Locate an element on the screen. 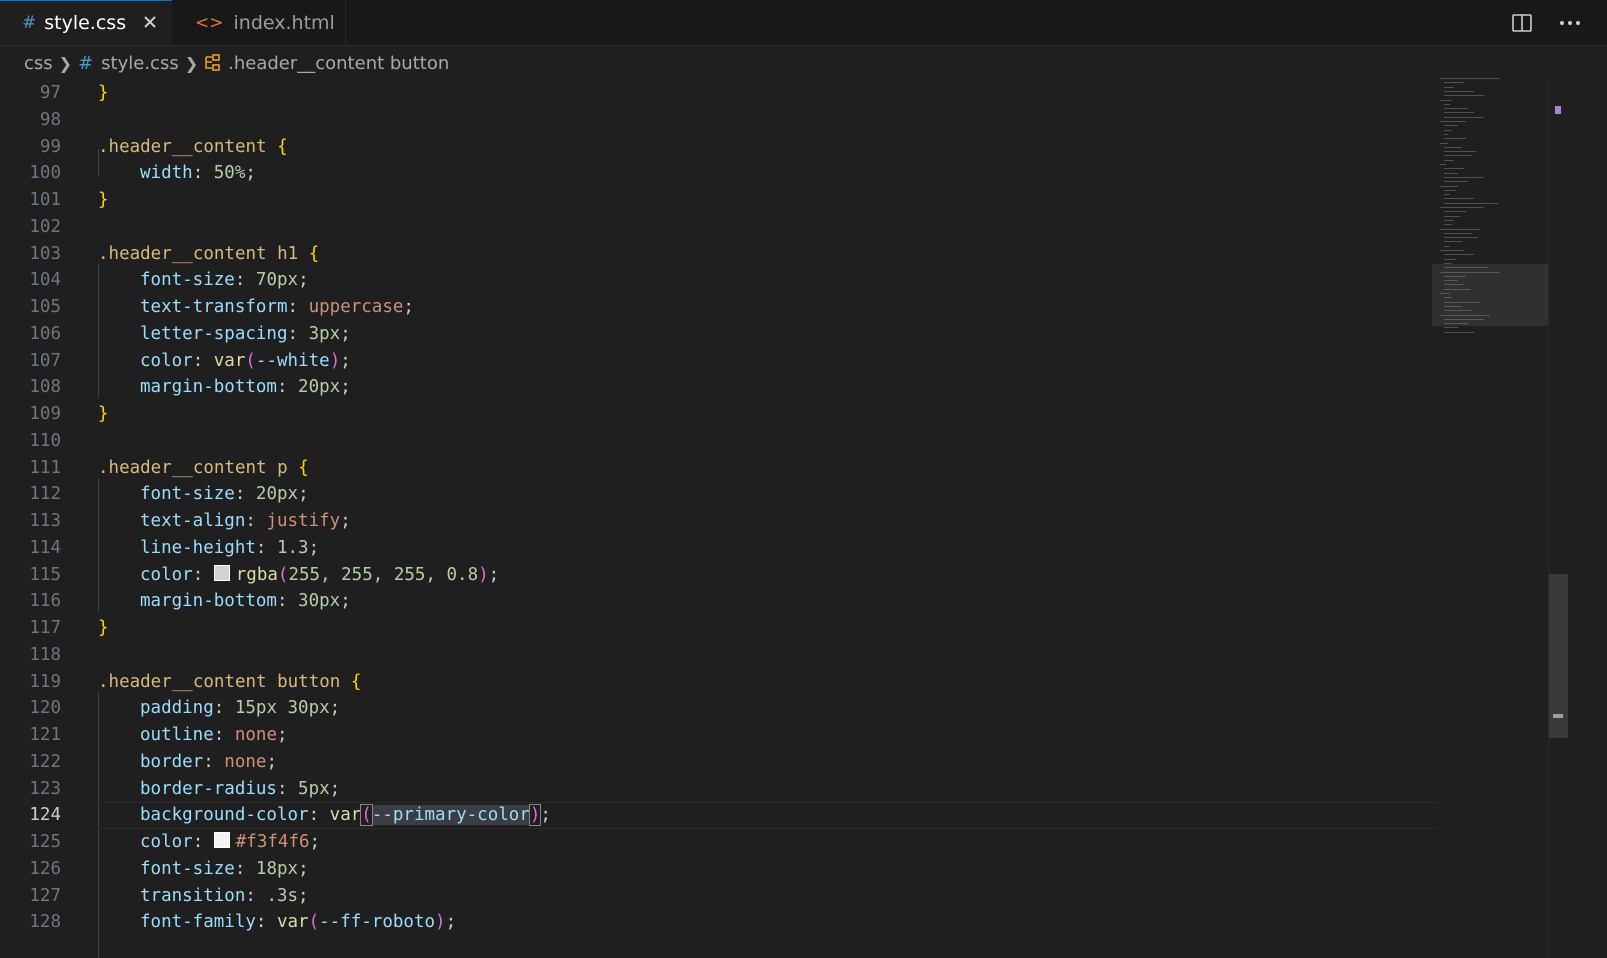 This screenshot has height=958, width=1607. line-number: 126 is located at coordinates (45, 868).